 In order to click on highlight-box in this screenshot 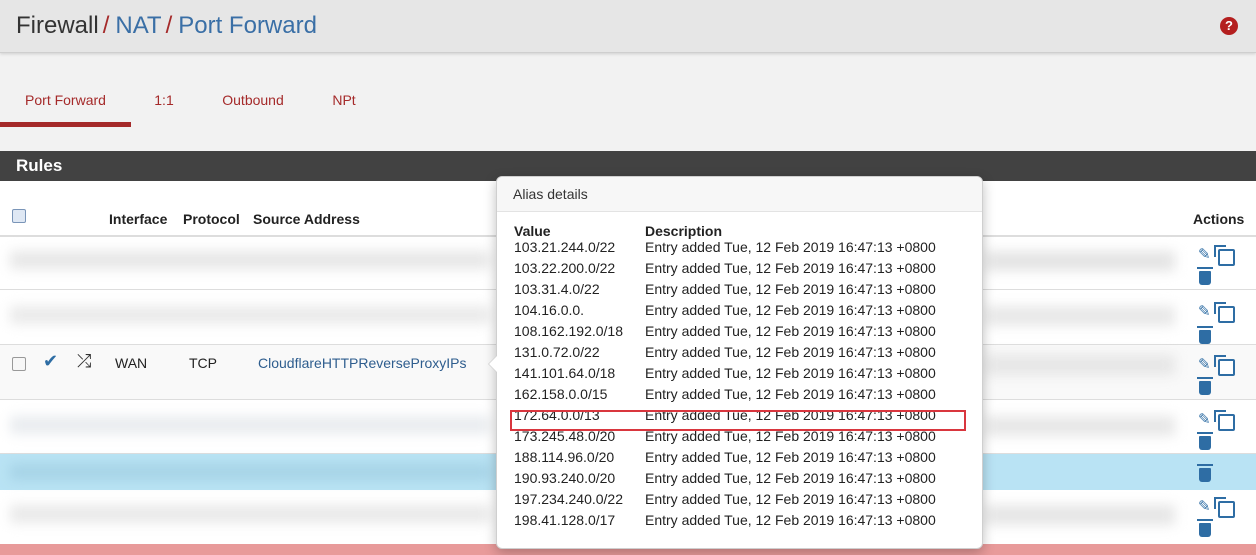, I will do `click(738, 420)`.